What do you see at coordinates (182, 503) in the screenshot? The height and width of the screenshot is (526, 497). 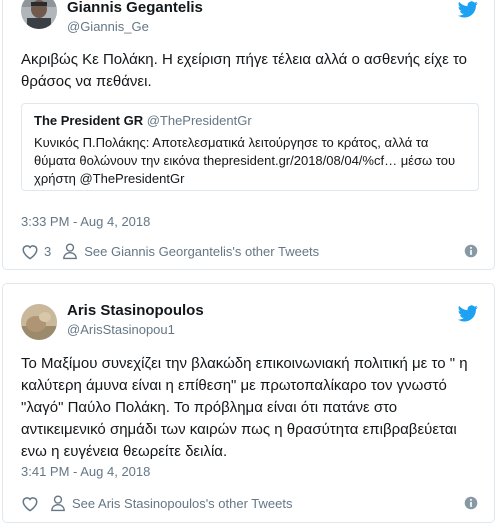 I see `other-tweets-link: See Aris Stasinopoulos's other Tweets` at bounding box center [182, 503].